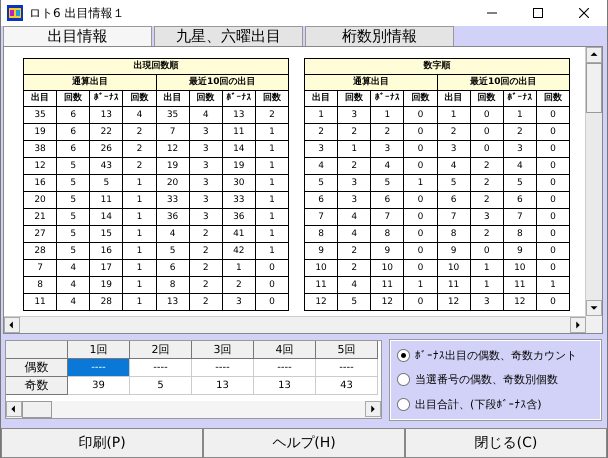 This screenshot has height=458, width=608. Describe the element at coordinates (106, 234) in the screenshot. I see `table-cell: 15` at that location.